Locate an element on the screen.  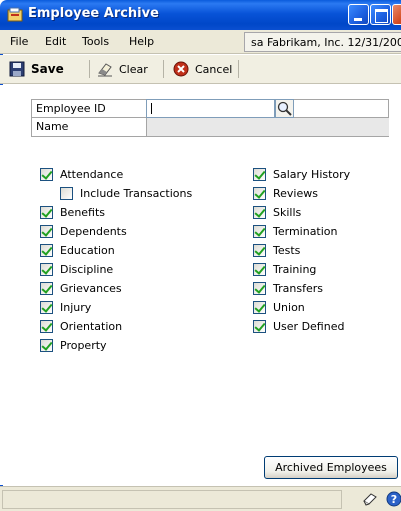
text-caret is located at coordinates (151, 108).